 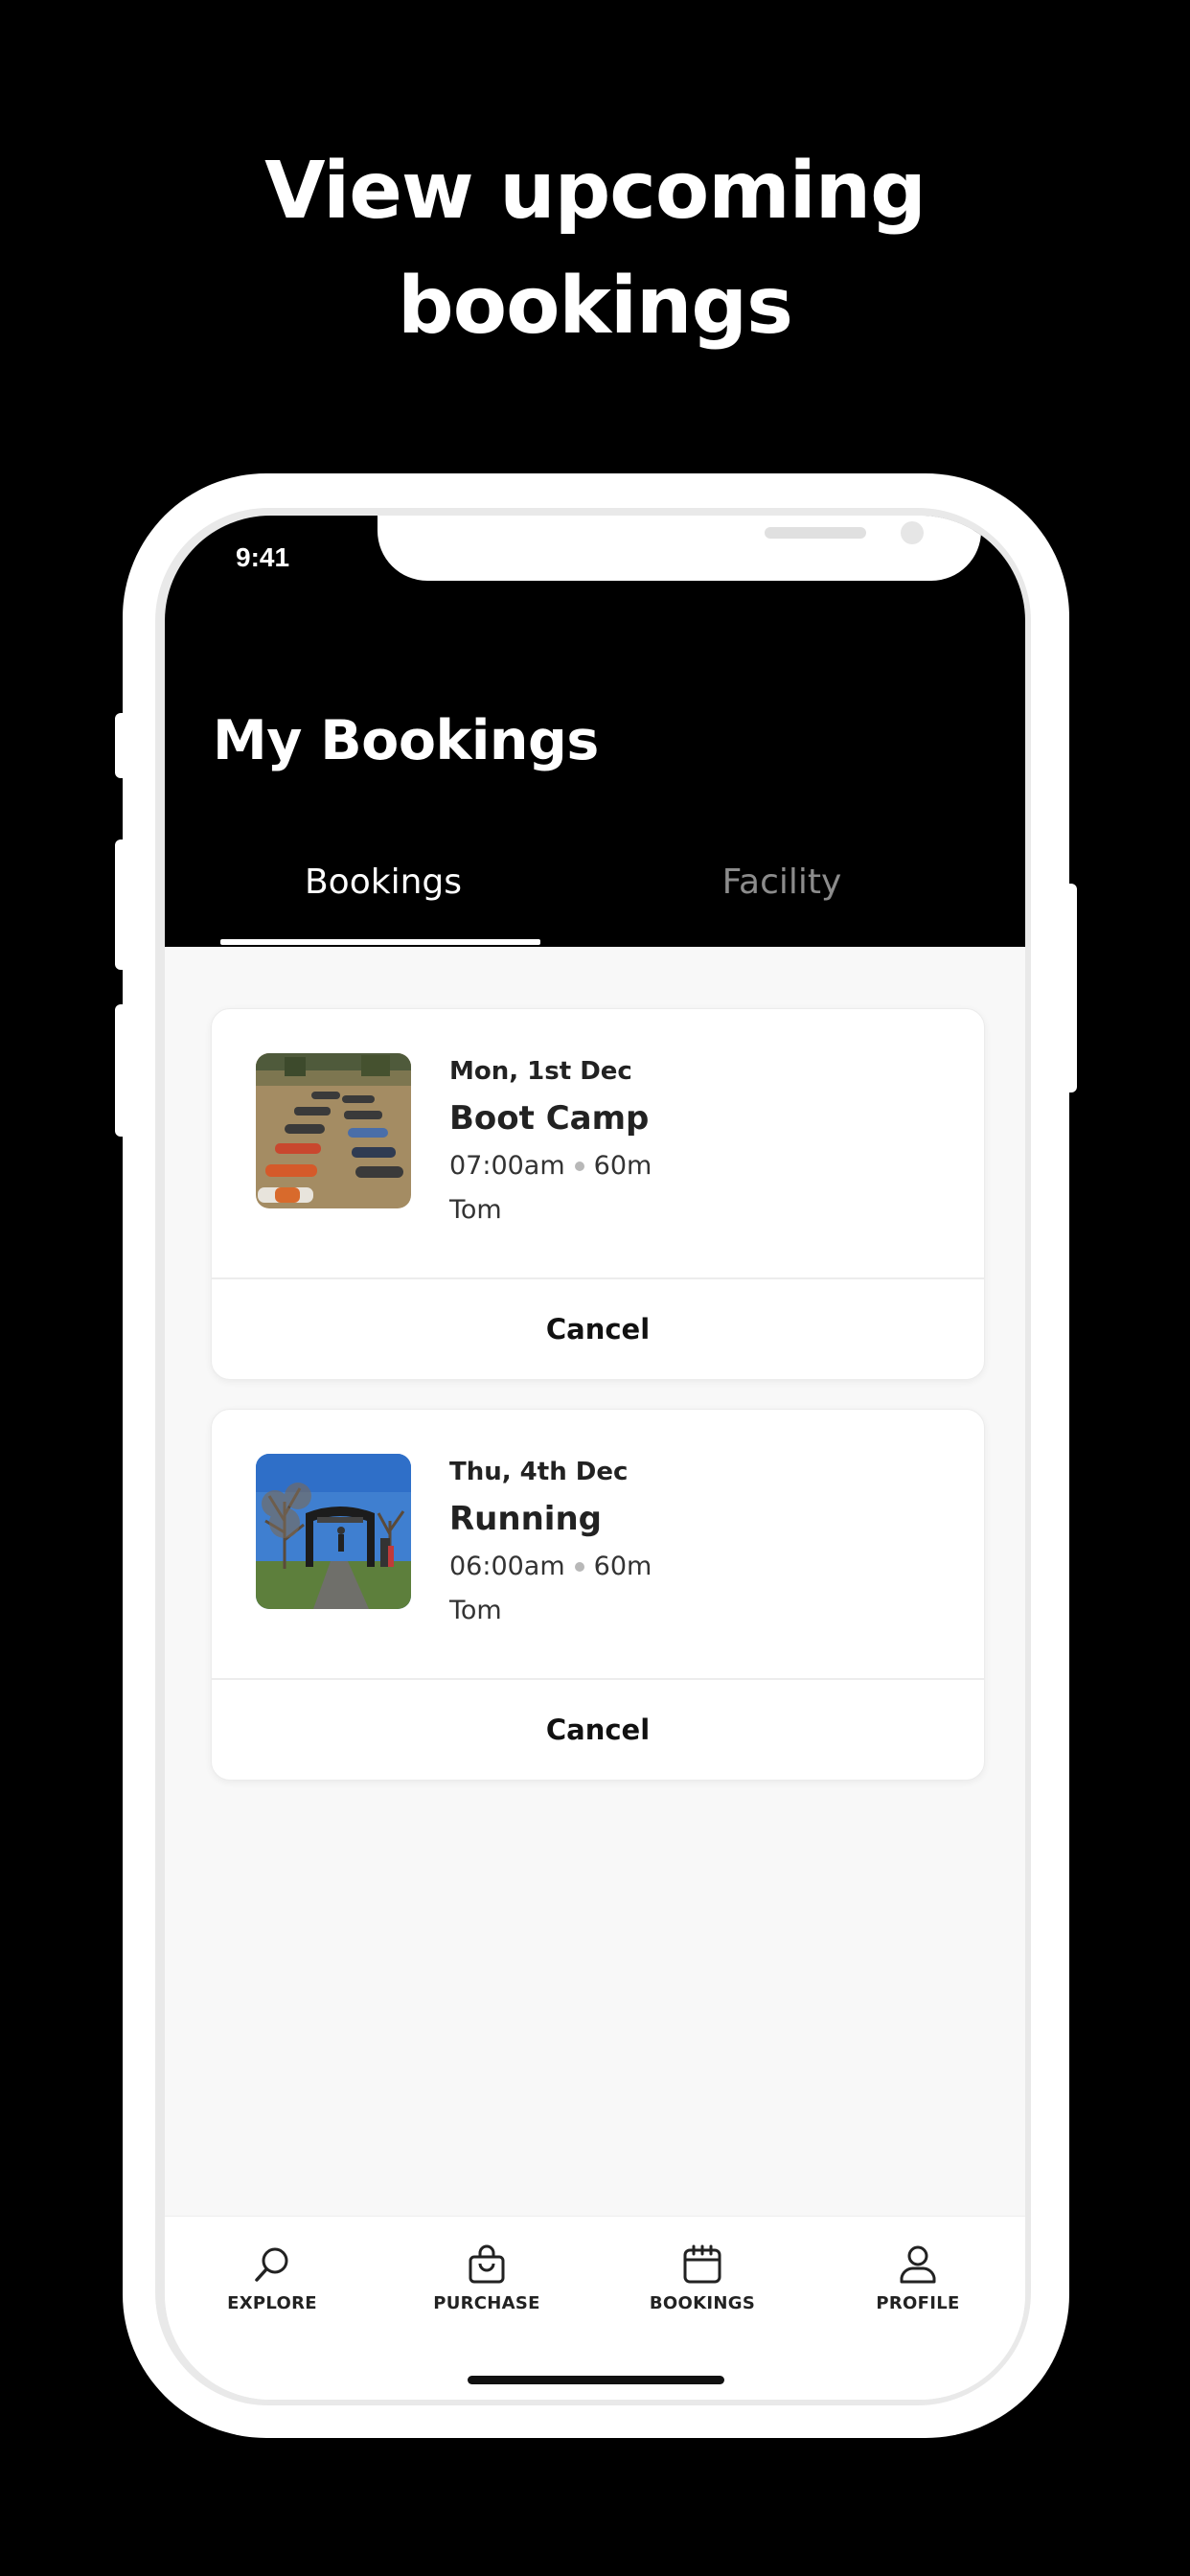 What do you see at coordinates (380, 942) in the screenshot?
I see `active-tab-indicator` at bounding box center [380, 942].